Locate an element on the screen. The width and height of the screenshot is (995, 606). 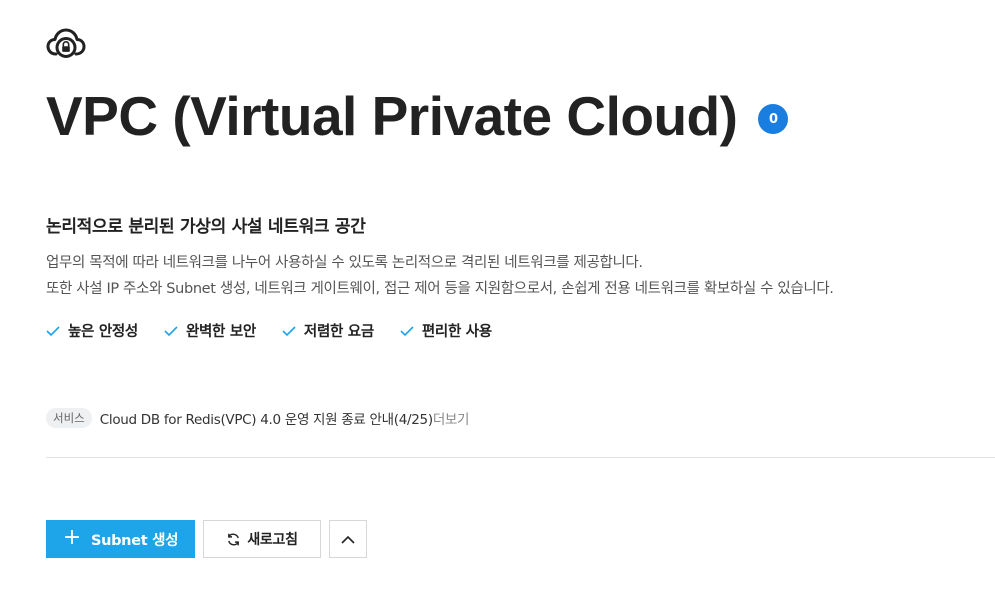
feature-list: 높은 안정성 완벽한 보안 저렴한 요금 편리한 사용 is located at coordinates (269, 330).